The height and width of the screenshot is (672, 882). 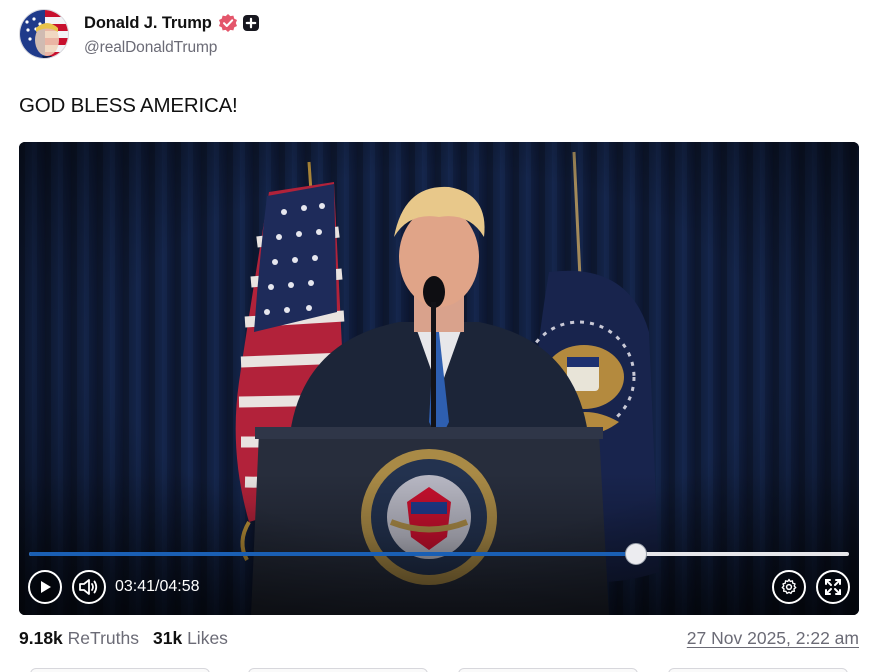 I want to click on avatar, so click(x=44, y=34).